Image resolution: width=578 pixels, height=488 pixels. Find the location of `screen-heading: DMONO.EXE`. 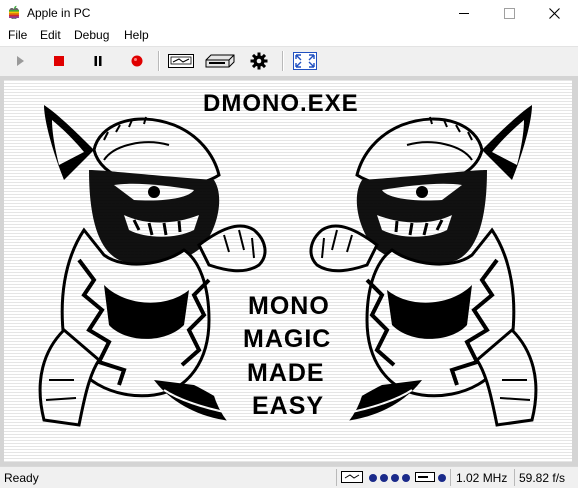

screen-heading: DMONO.EXE is located at coordinates (281, 103).